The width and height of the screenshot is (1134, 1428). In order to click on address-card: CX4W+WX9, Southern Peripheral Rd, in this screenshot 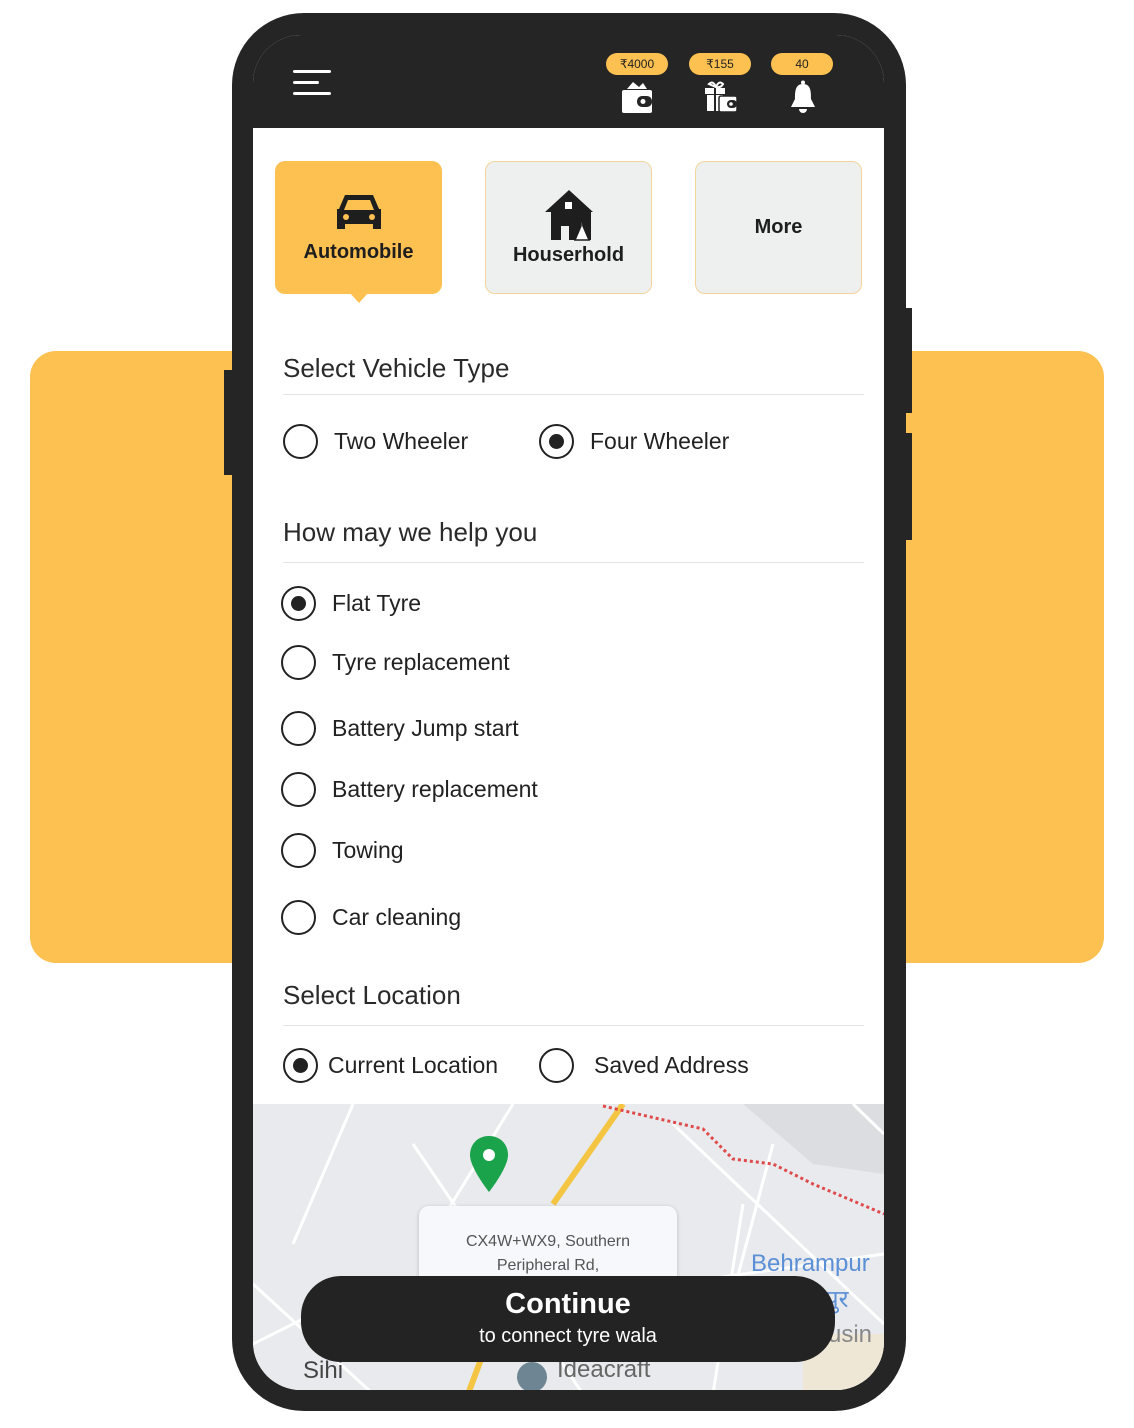, I will do `click(548, 1246)`.